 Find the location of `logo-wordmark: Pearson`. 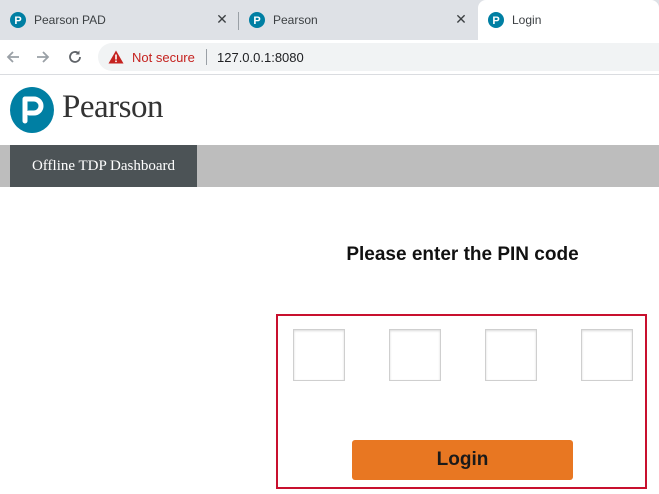

logo-wordmark: Pearson is located at coordinates (112, 107).